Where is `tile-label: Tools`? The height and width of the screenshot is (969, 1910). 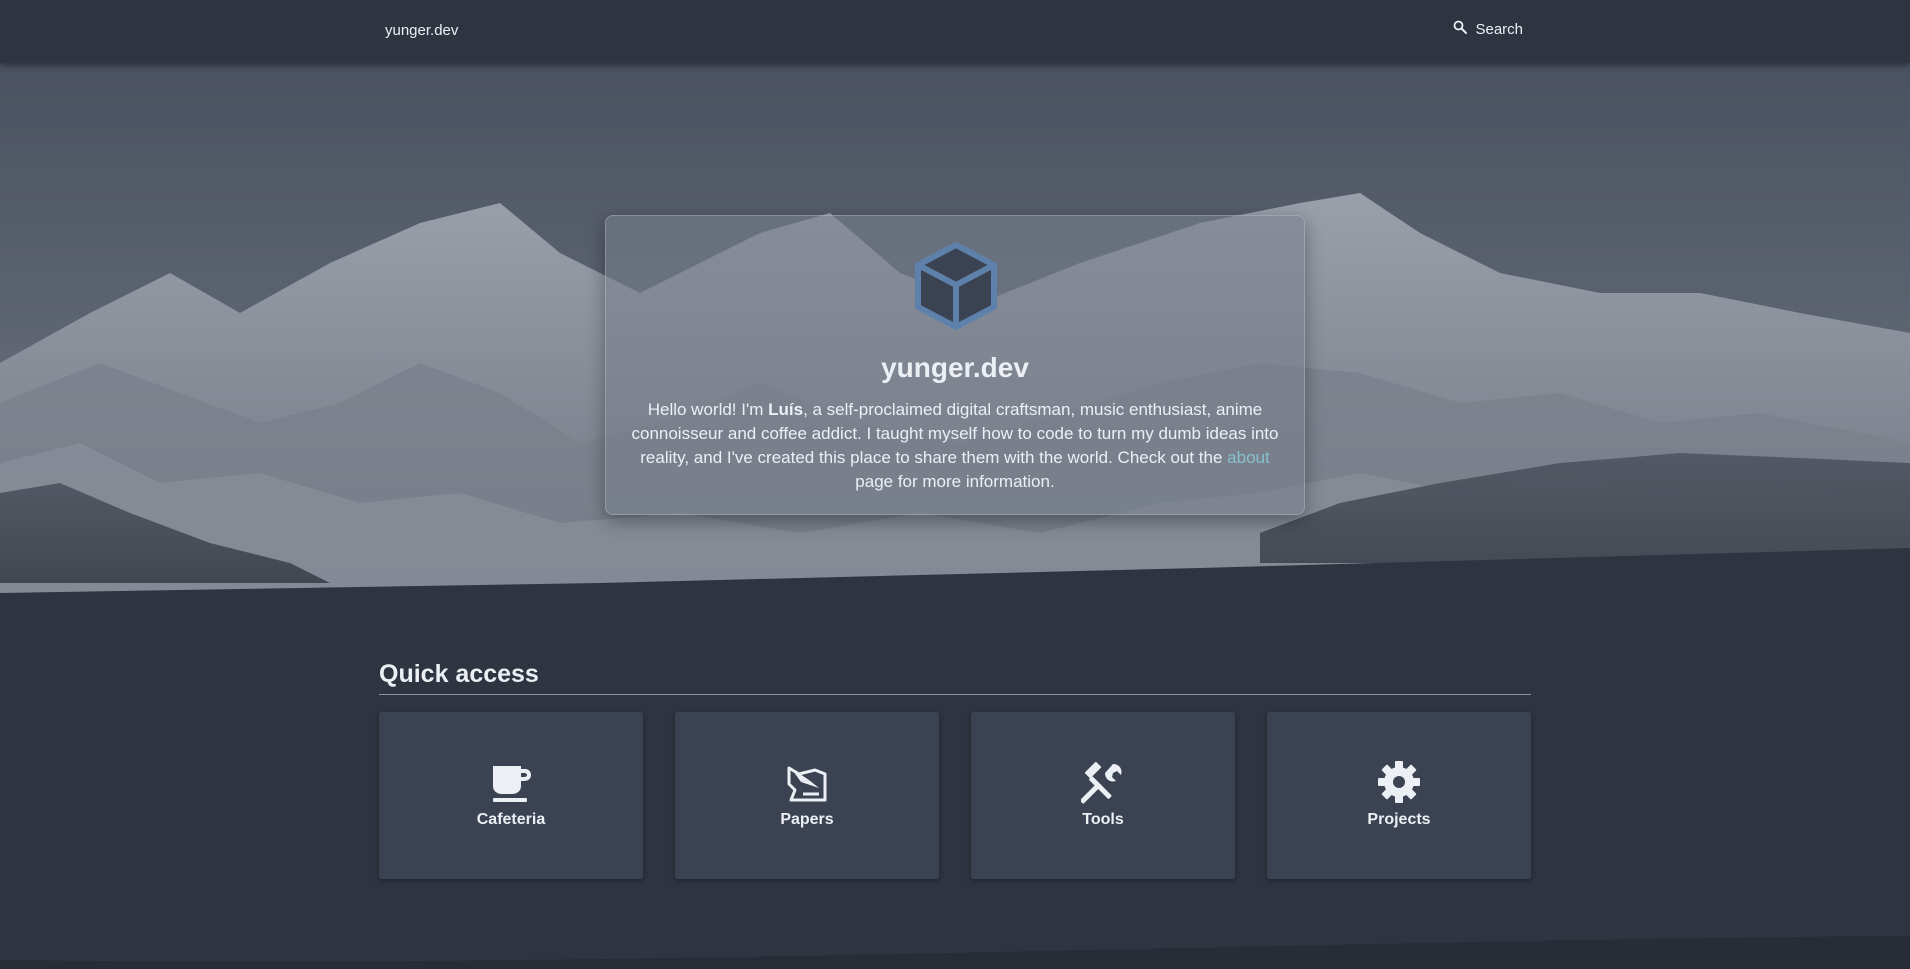 tile-label: Tools is located at coordinates (1103, 819).